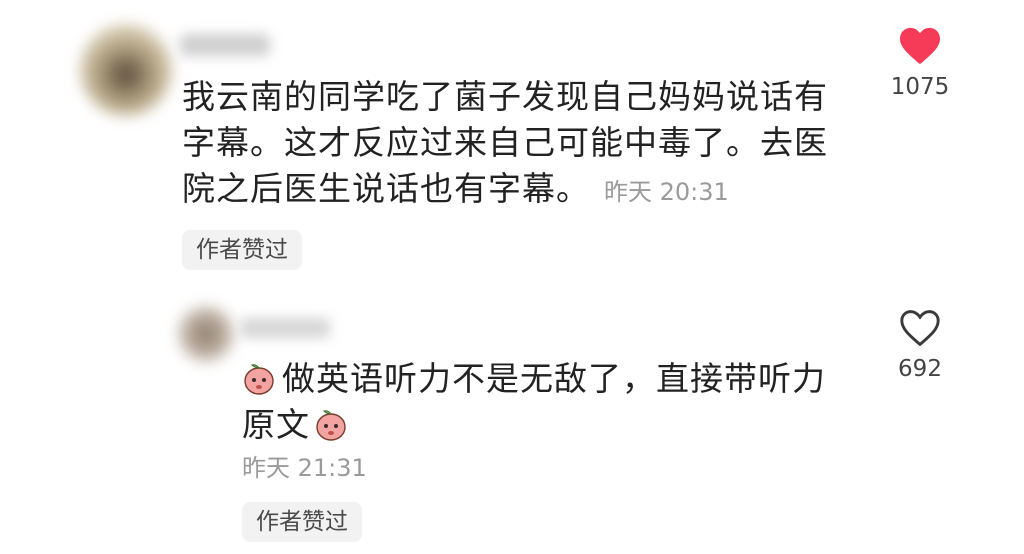 The image size is (1024, 554). I want to click on reply-time: 昨天 21:31, so click(304, 468).